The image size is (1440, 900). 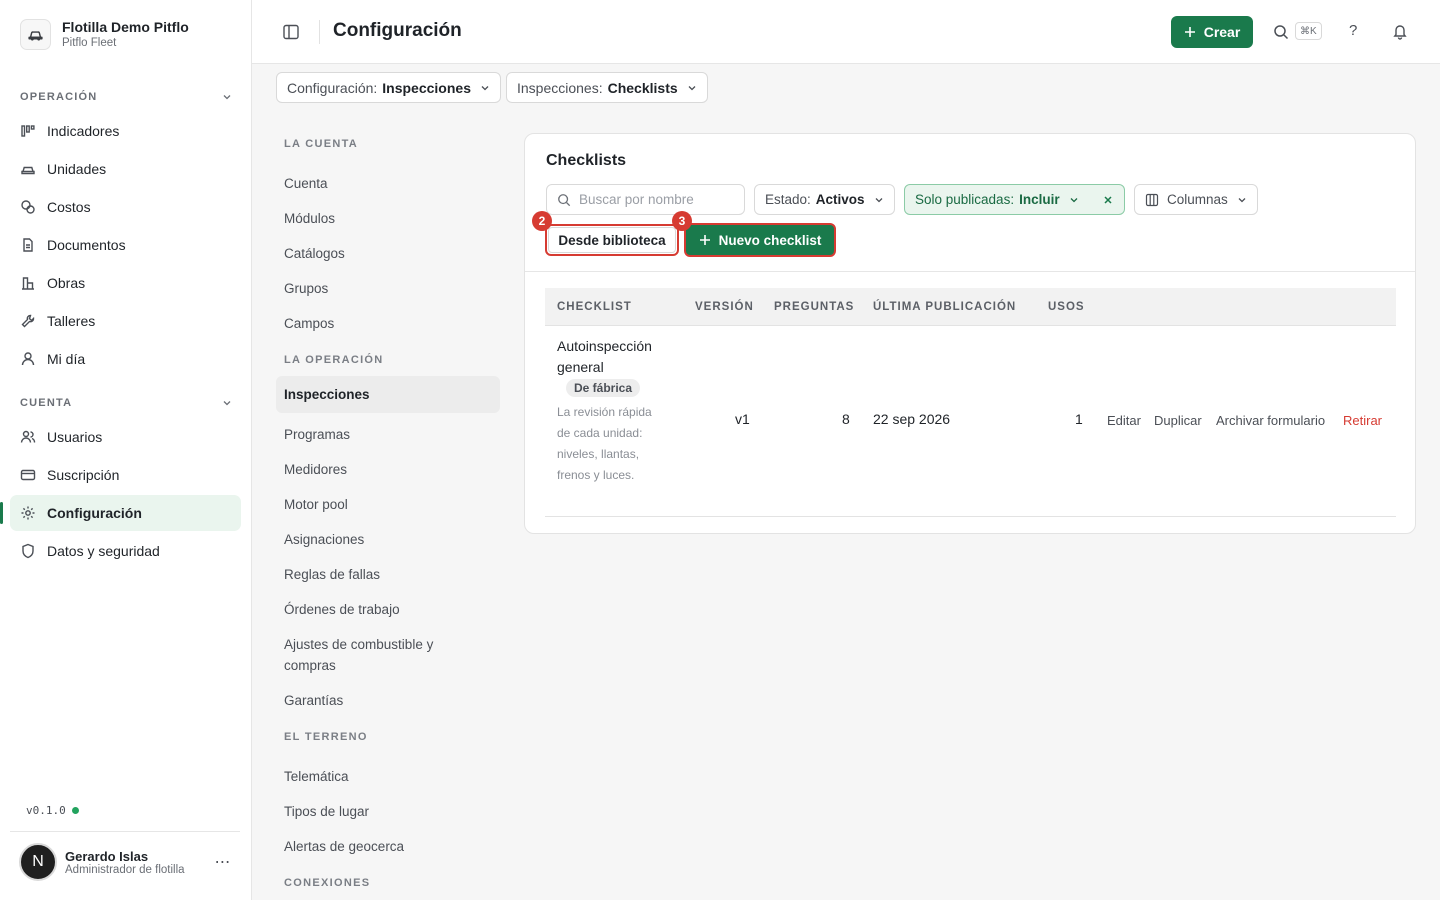 I want to click on settings-item-asignaciones: Asignaciones, so click(x=388, y=539).